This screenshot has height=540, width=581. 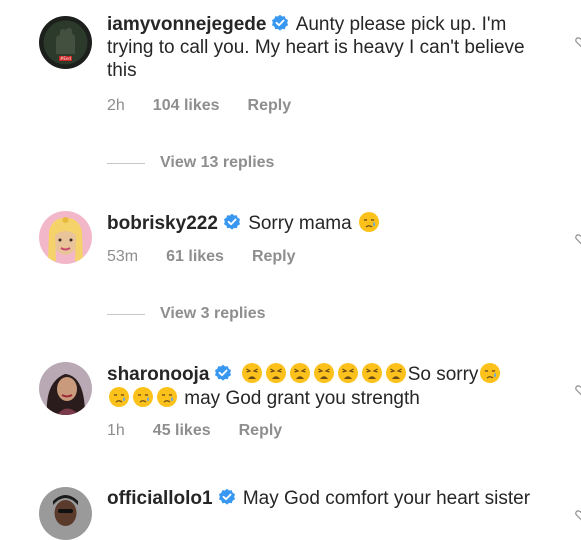 I want to click on comment-username: officiallolo1, so click(x=160, y=498).